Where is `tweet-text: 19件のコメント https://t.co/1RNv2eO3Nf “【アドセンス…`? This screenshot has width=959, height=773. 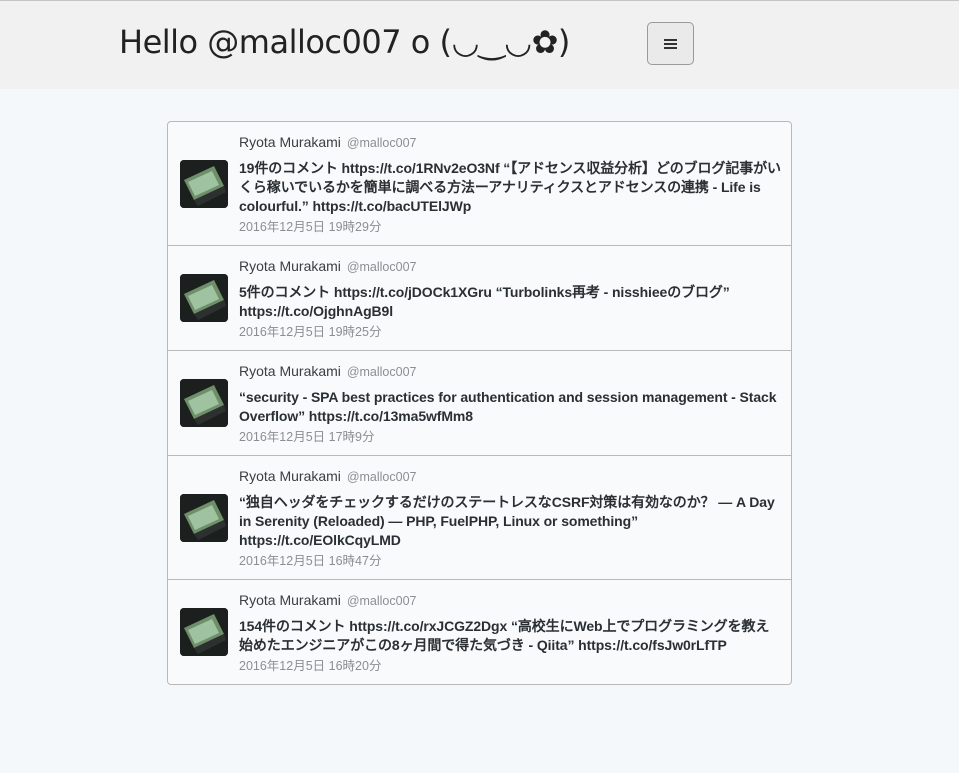
tweet-text: 19件のコメント https://t.co/1RNv2eO3Nf “【アドセンス… is located at coordinates (510, 187).